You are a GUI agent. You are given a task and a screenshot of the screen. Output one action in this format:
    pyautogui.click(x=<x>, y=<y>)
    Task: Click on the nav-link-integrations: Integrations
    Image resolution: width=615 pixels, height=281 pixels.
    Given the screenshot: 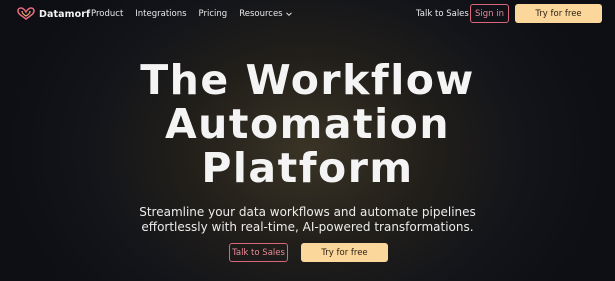 What is the action you would take?
    pyautogui.click(x=160, y=14)
    